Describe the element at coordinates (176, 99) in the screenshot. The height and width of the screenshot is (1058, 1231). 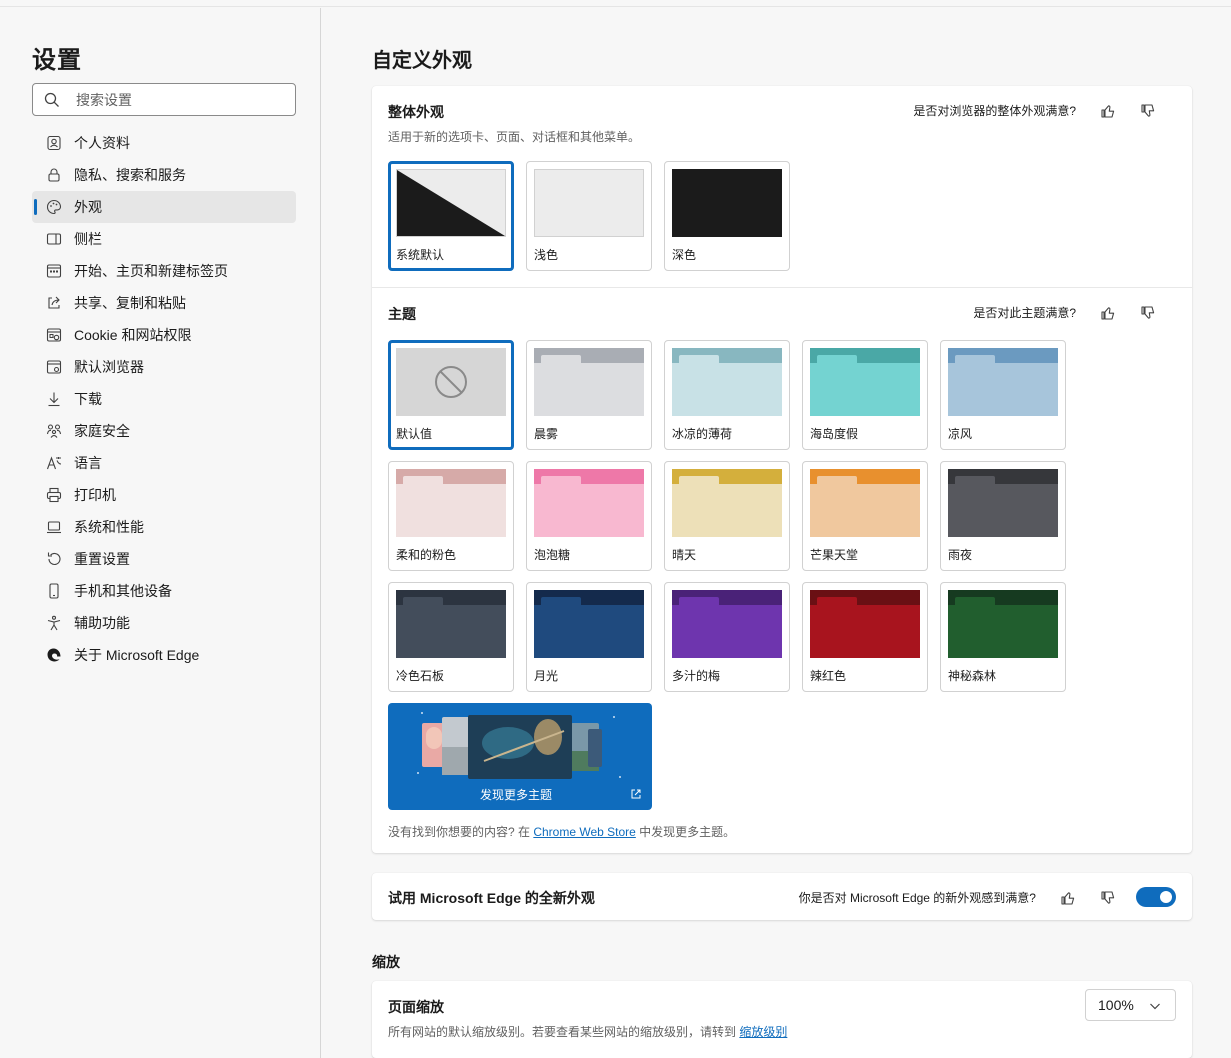
I see `search-input` at that location.